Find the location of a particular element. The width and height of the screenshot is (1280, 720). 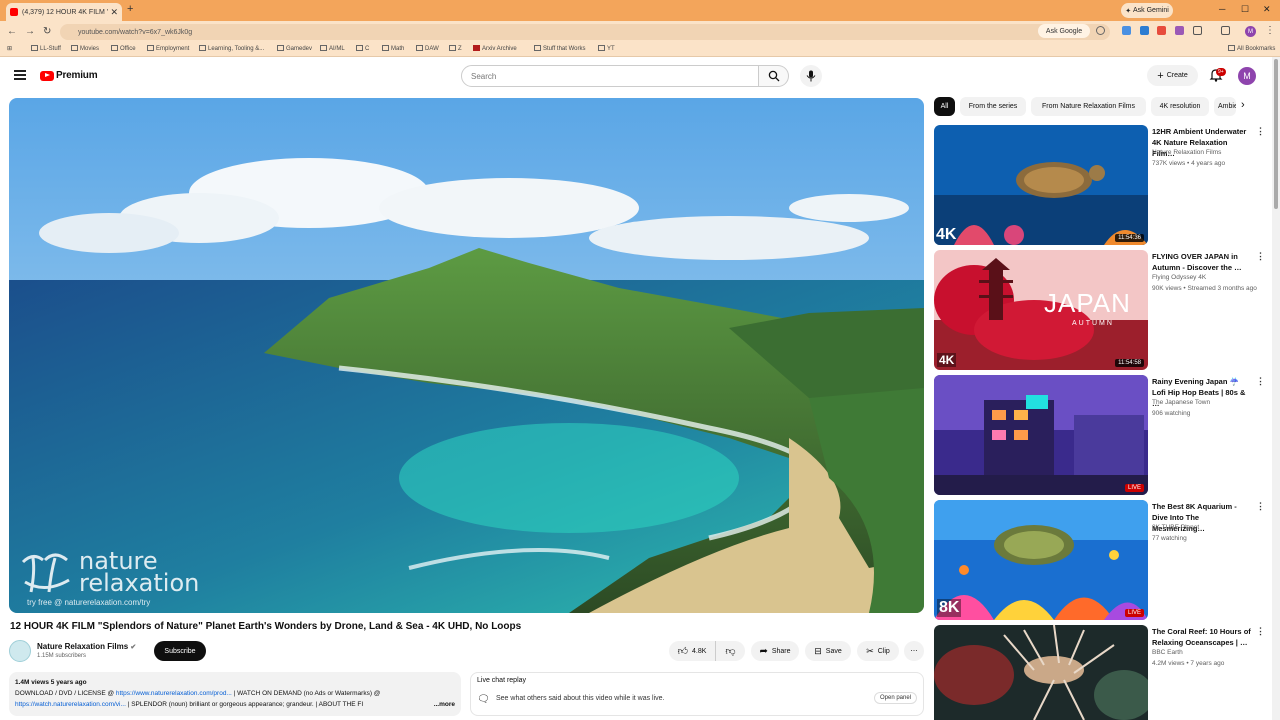

recommendation-thumbnail: LIVE is located at coordinates (1041, 435).